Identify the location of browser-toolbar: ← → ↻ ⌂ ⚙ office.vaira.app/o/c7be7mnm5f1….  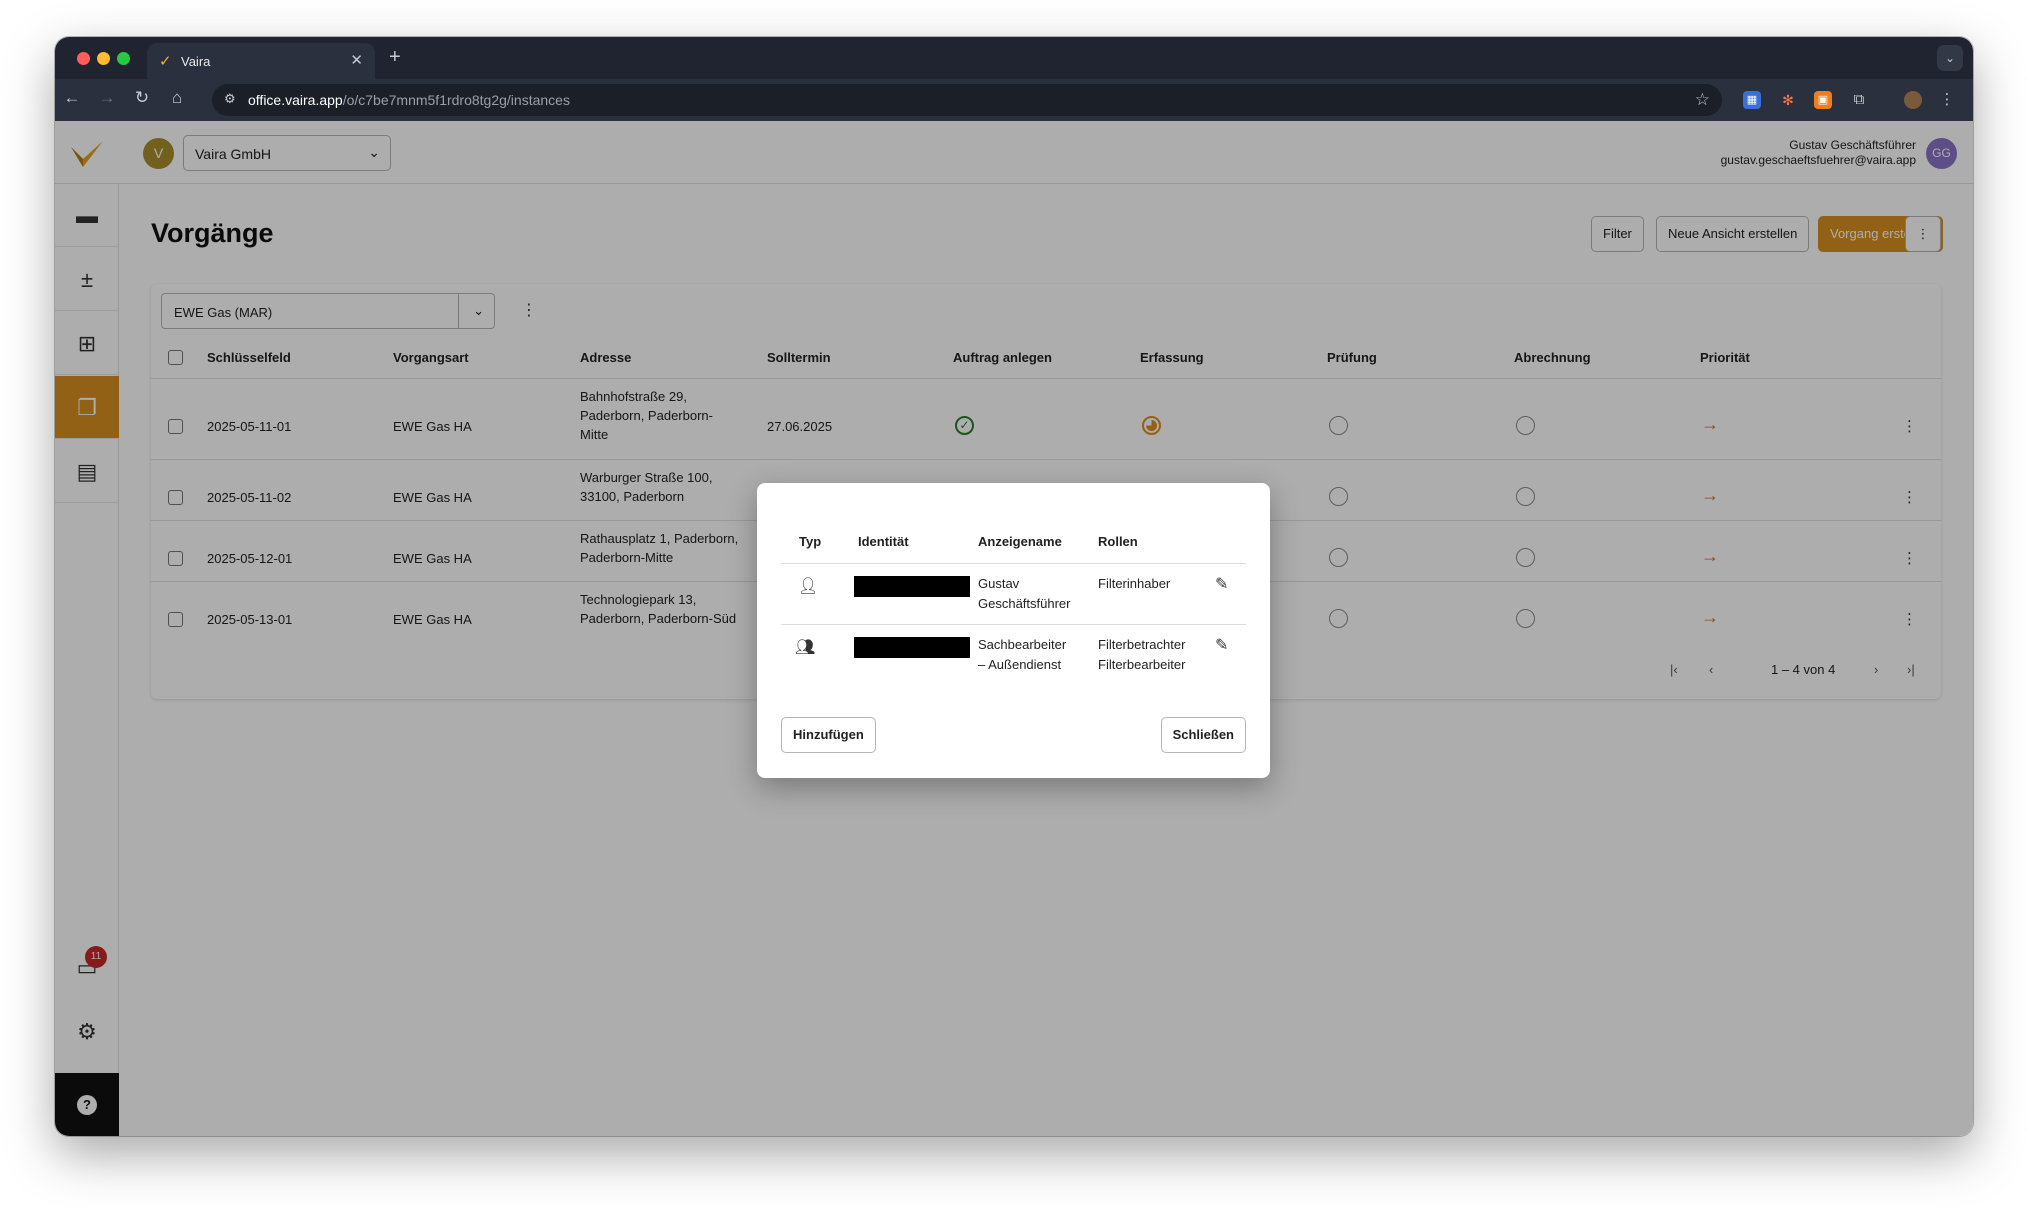
(1014, 100).